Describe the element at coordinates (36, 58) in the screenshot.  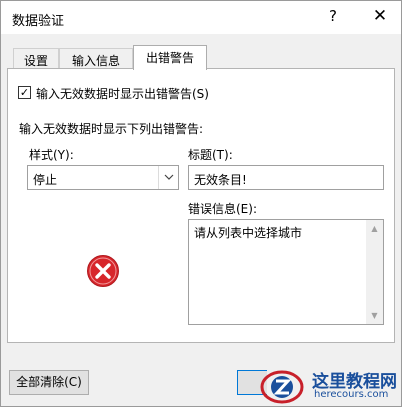
I see `tab-settings: 设置` at that location.